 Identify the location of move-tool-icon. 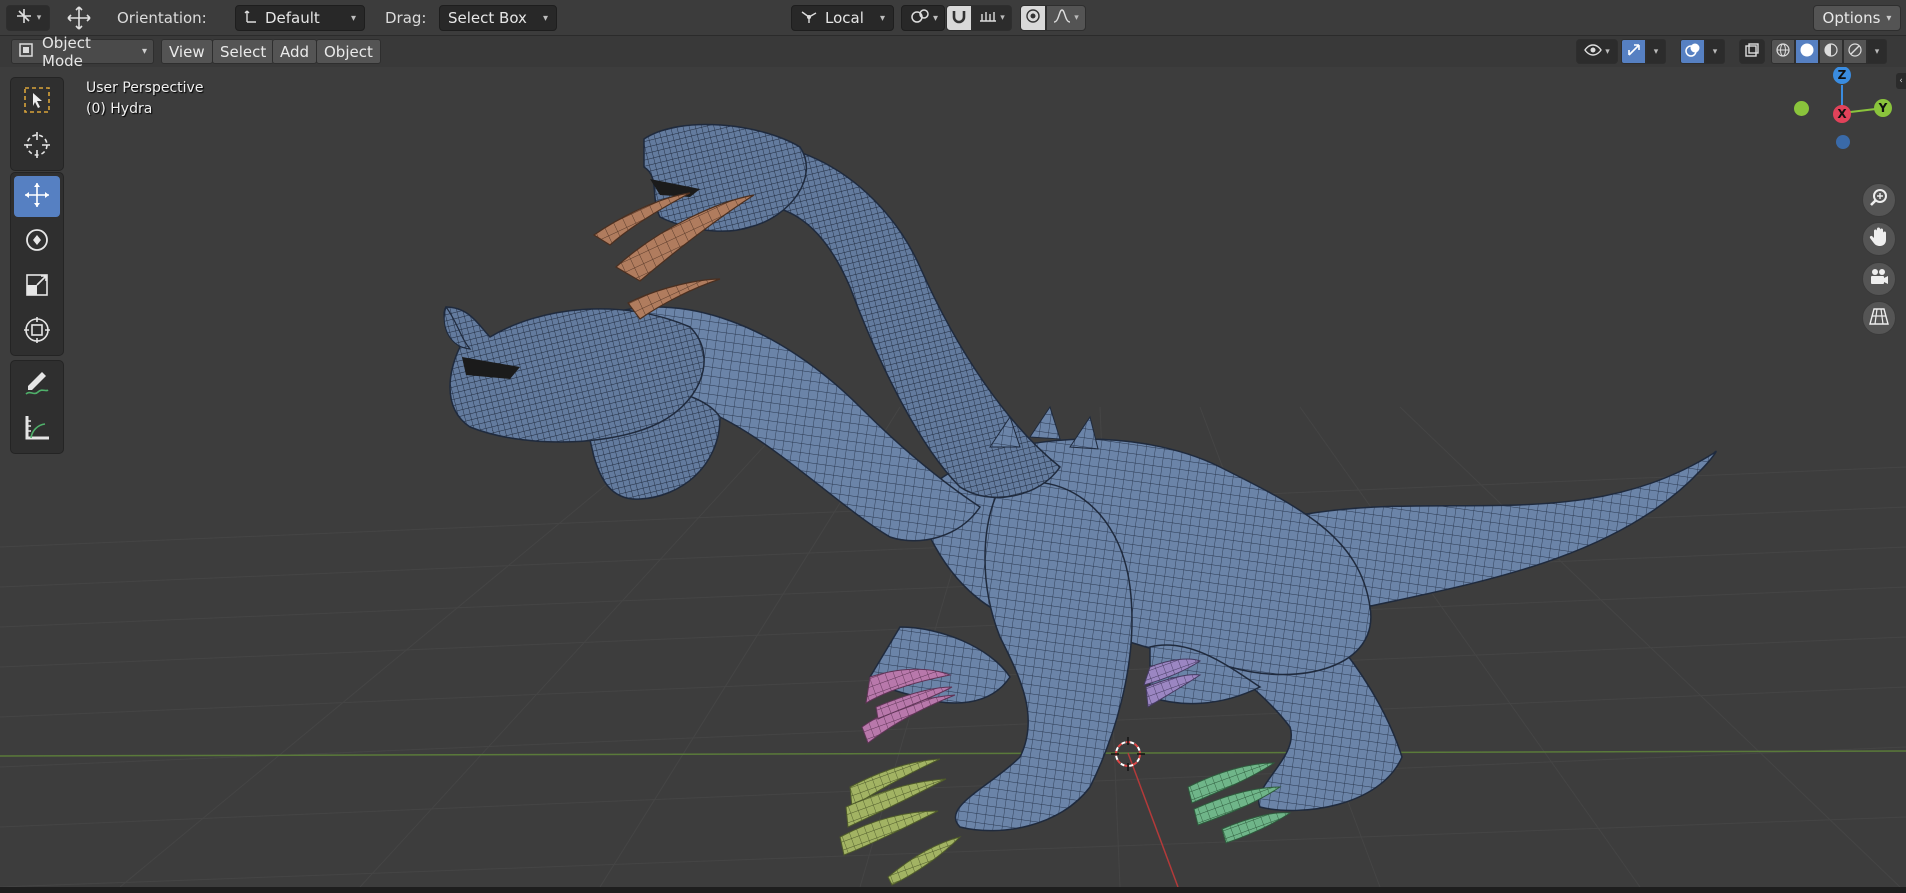
(79, 18).